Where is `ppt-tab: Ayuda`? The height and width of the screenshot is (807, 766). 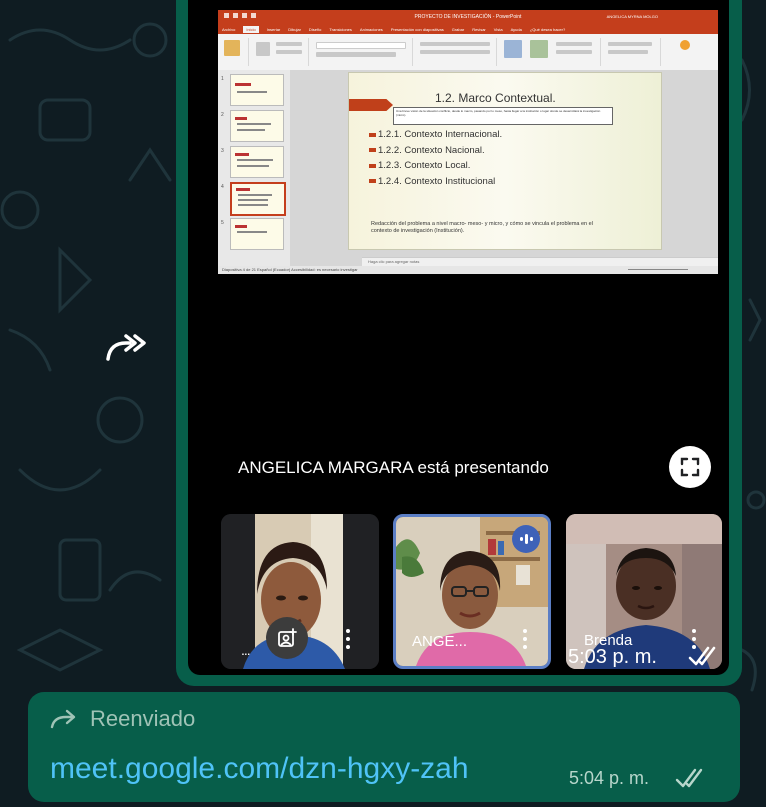 ppt-tab: Ayuda is located at coordinates (516, 29).